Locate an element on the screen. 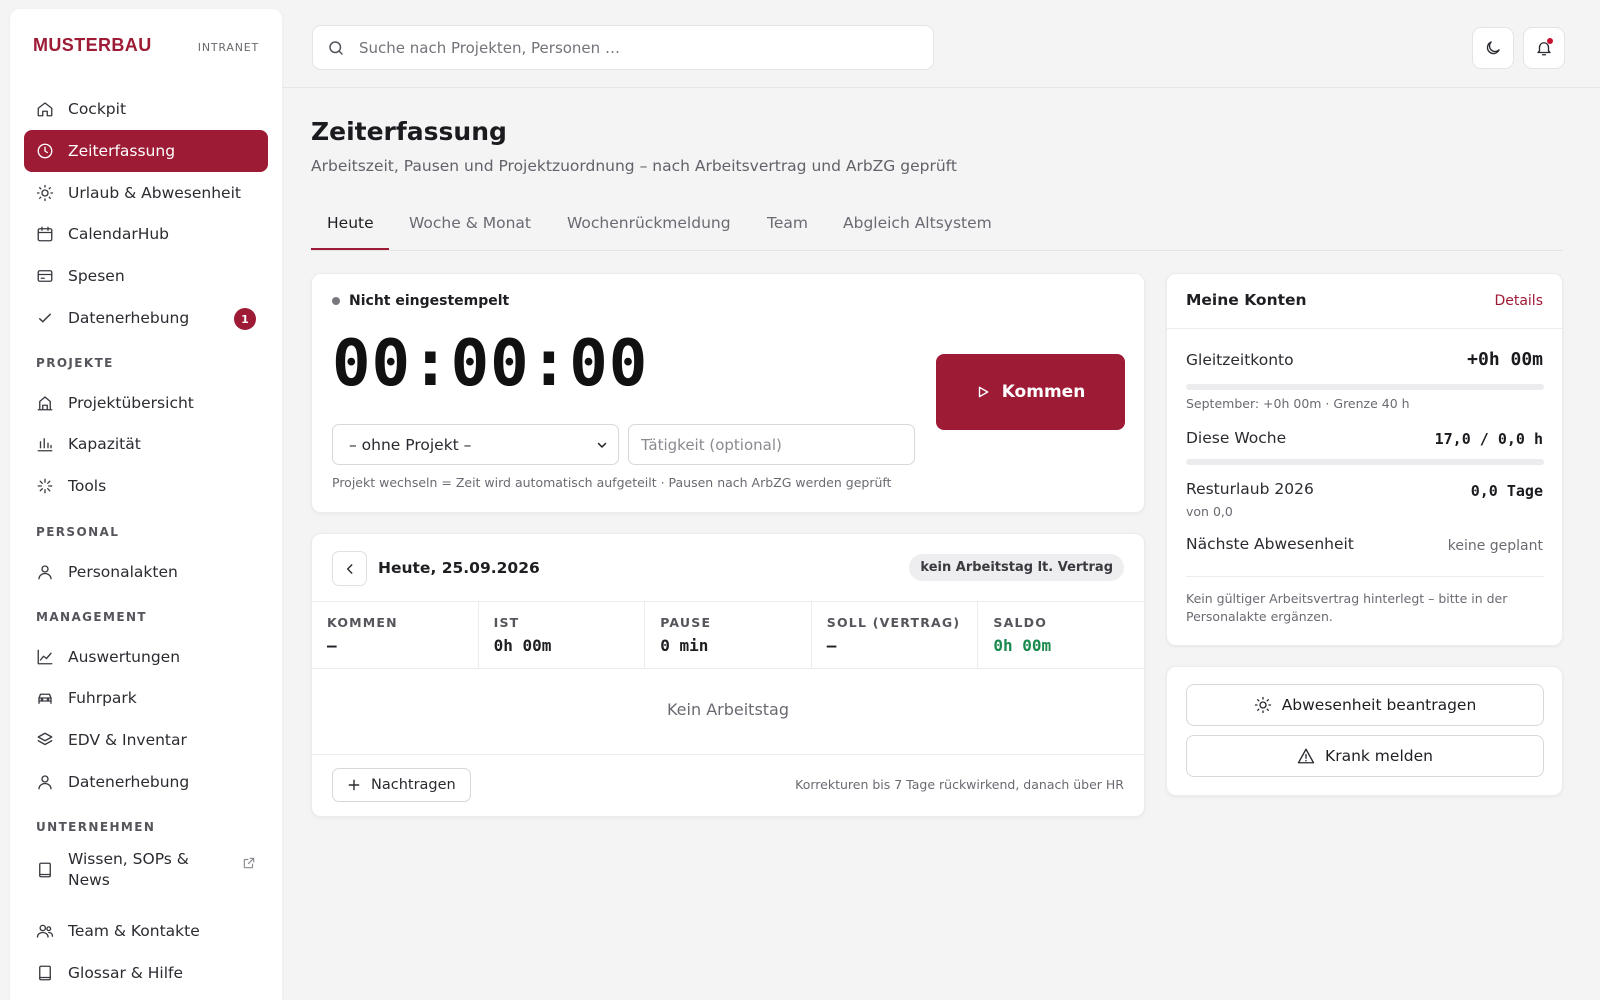  clock-status: Nicht eingestempelt is located at coordinates (420, 301).